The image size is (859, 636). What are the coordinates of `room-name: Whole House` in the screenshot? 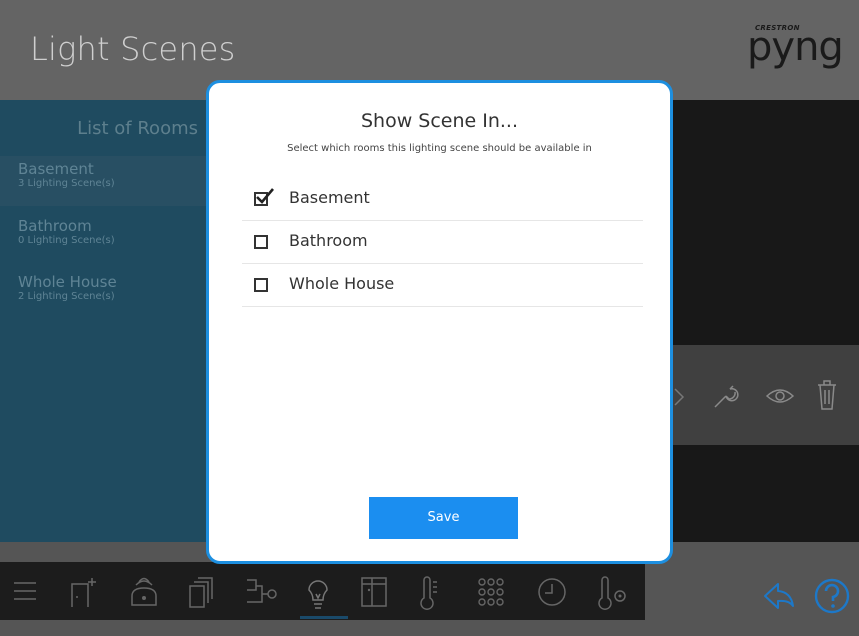 It's located at (67, 282).